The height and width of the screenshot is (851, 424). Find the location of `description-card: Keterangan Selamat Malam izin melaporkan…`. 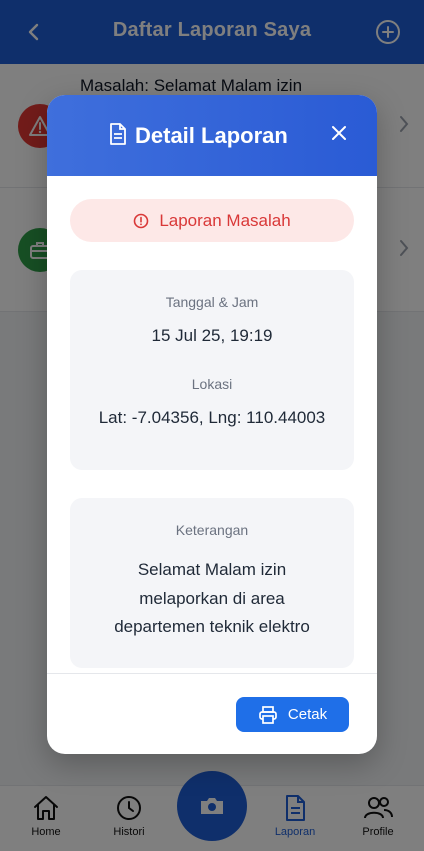

description-card: Keterangan Selamat Malam izin melaporkan… is located at coordinates (212, 583).